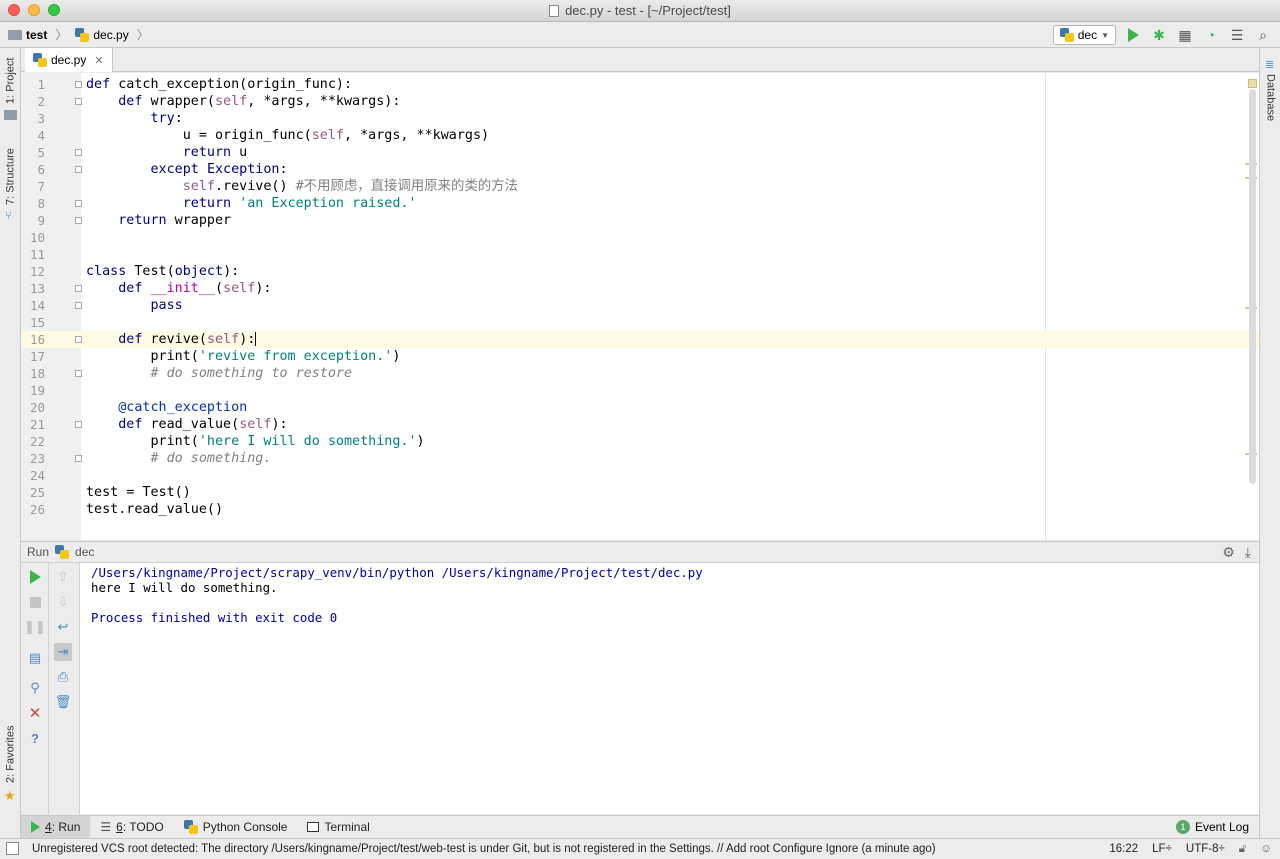 This screenshot has width=1280, height=859. Describe the element at coordinates (56, 826) in the screenshot. I see `tab-run: 4: Run` at that location.